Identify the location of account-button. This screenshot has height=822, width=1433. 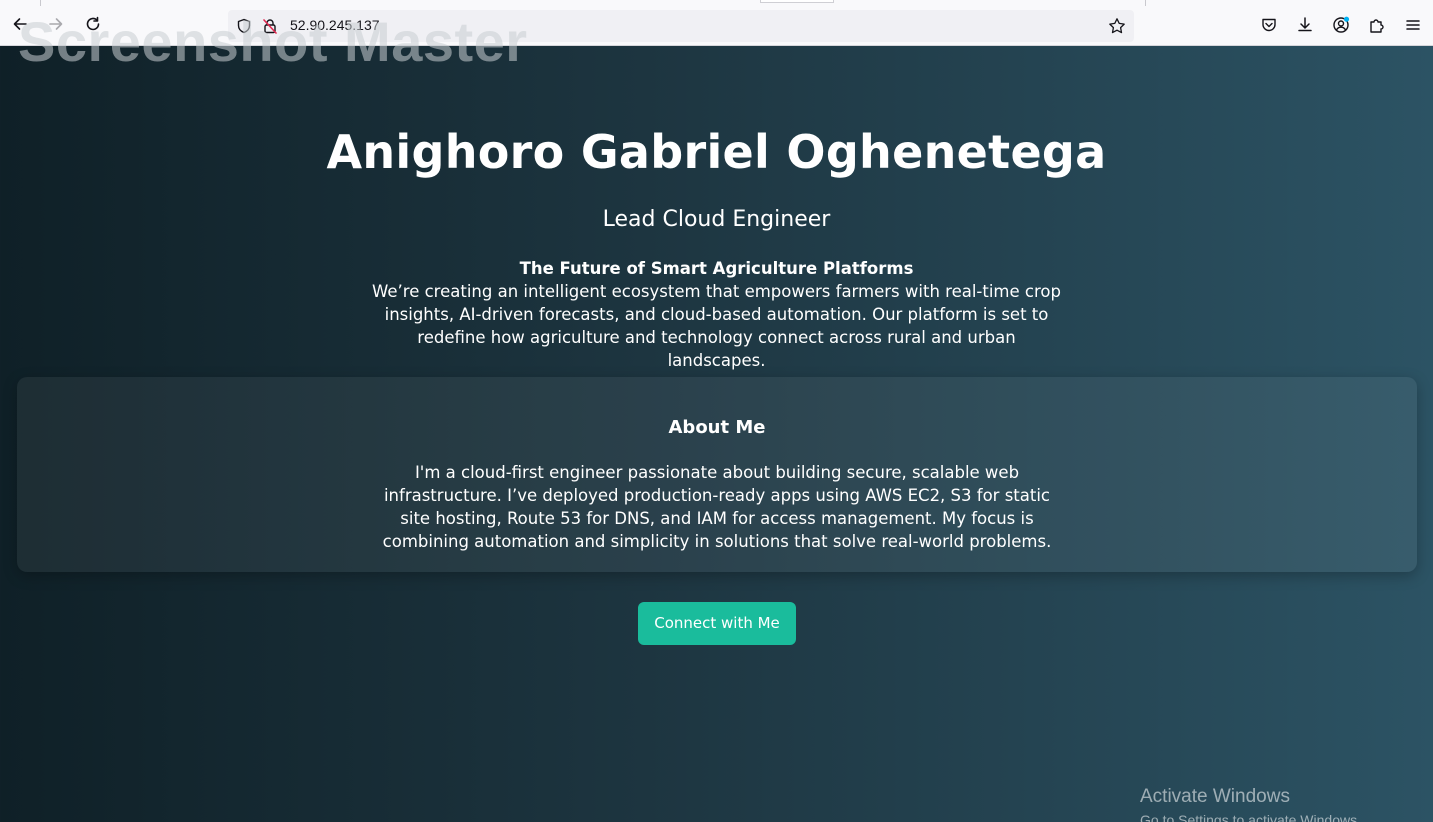
(1341, 25).